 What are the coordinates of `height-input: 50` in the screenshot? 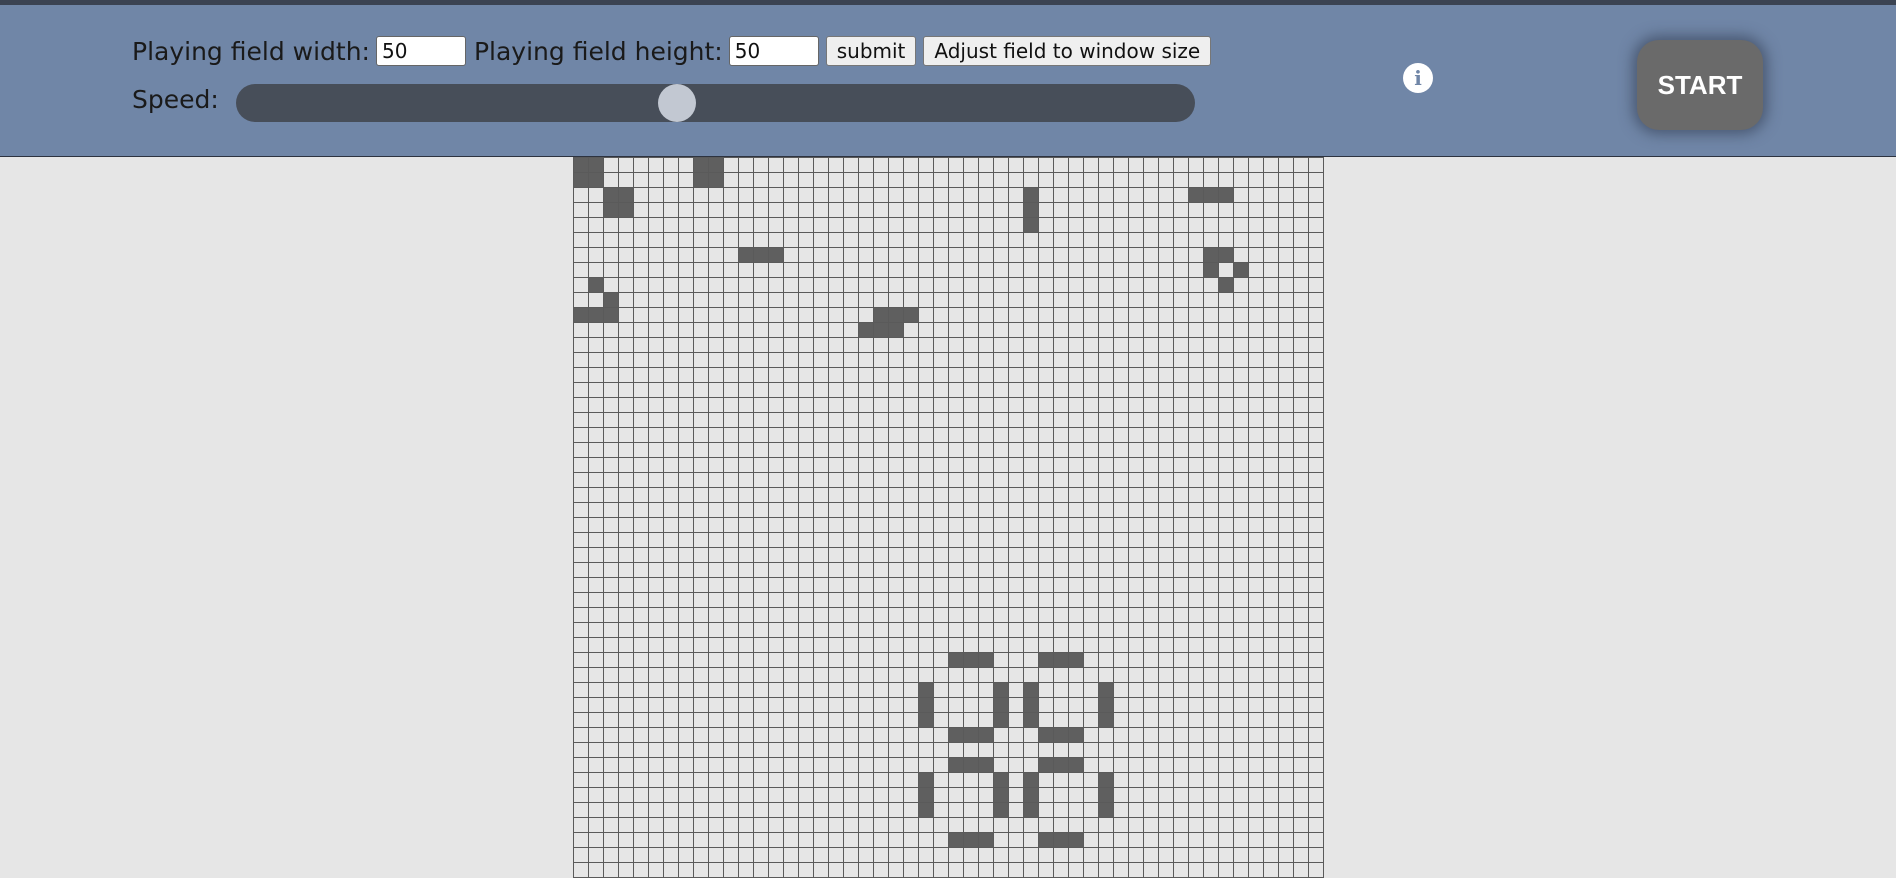 It's located at (773, 51).